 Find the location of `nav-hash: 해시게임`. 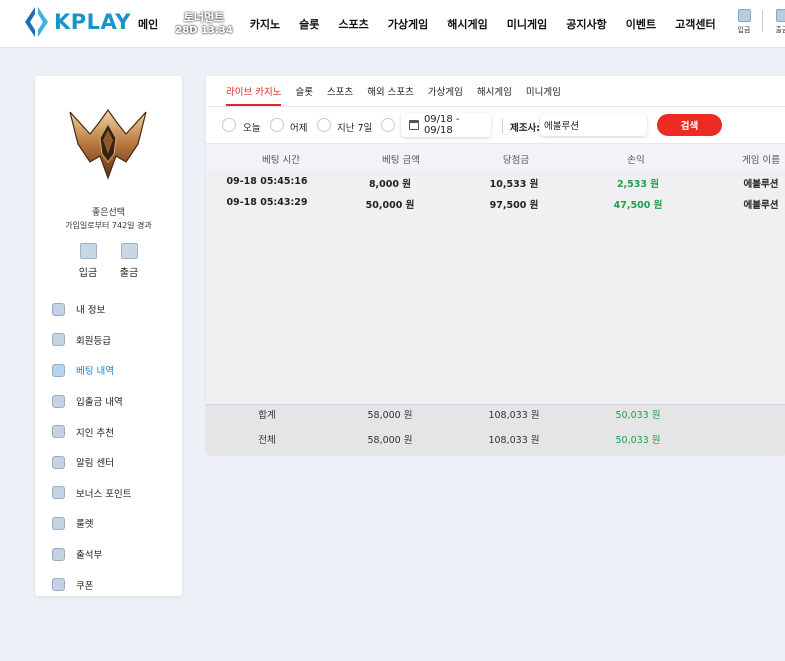

nav-hash: 해시게임 is located at coordinates (467, 24).